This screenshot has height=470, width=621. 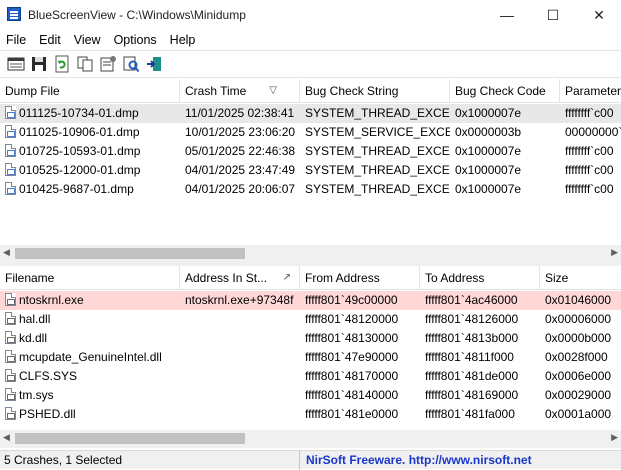 What do you see at coordinates (47, 414) in the screenshot?
I see `cell-text: PSHED.dll` at bounding box center [47, 414].